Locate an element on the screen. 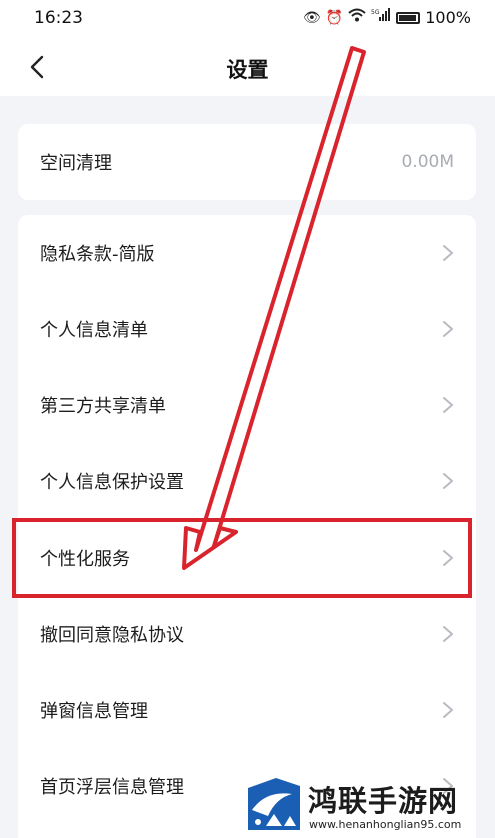 The image size is (495, 838). status-icons: 👁 ⏰ 5G 100% is located at coordinates (387, 17).